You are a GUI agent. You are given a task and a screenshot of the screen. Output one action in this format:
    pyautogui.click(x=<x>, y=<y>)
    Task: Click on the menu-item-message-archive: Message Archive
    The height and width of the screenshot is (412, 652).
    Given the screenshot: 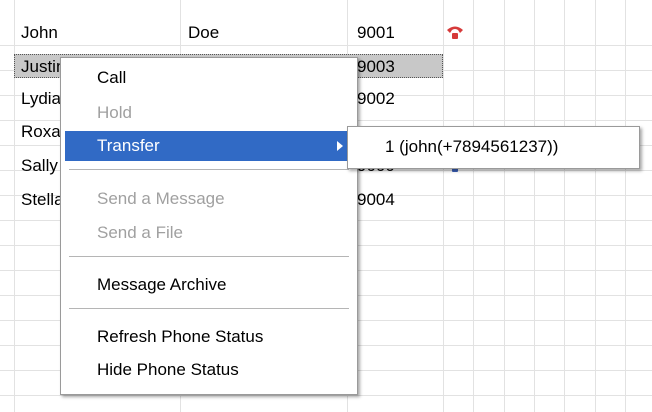 What is the action you would take?
    pyautogui.click(x=209, y=285)
    